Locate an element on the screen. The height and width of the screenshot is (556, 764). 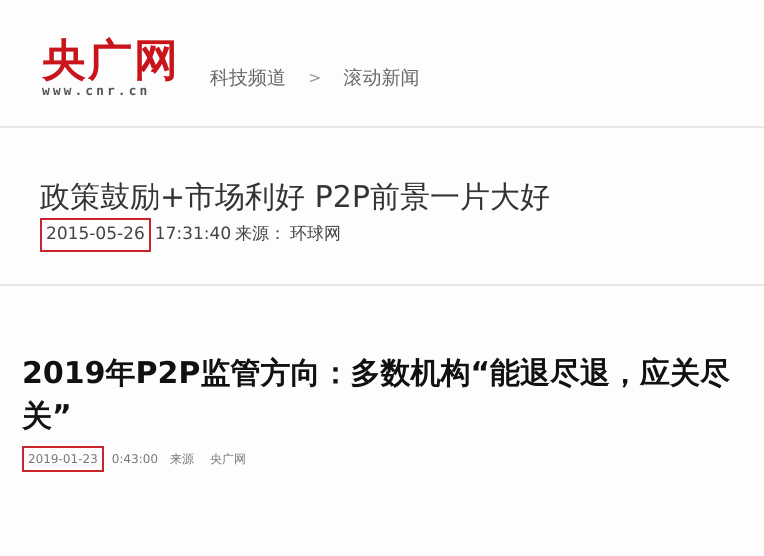
article-title: 政策鼓励+市场利好 P2P前景一片大好 is located at coordinates (402, 198).